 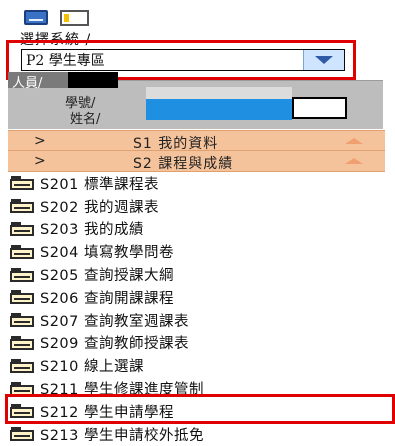 I want to click on menu-item-s210: S210 線上選課, so click(x=200, y=365).